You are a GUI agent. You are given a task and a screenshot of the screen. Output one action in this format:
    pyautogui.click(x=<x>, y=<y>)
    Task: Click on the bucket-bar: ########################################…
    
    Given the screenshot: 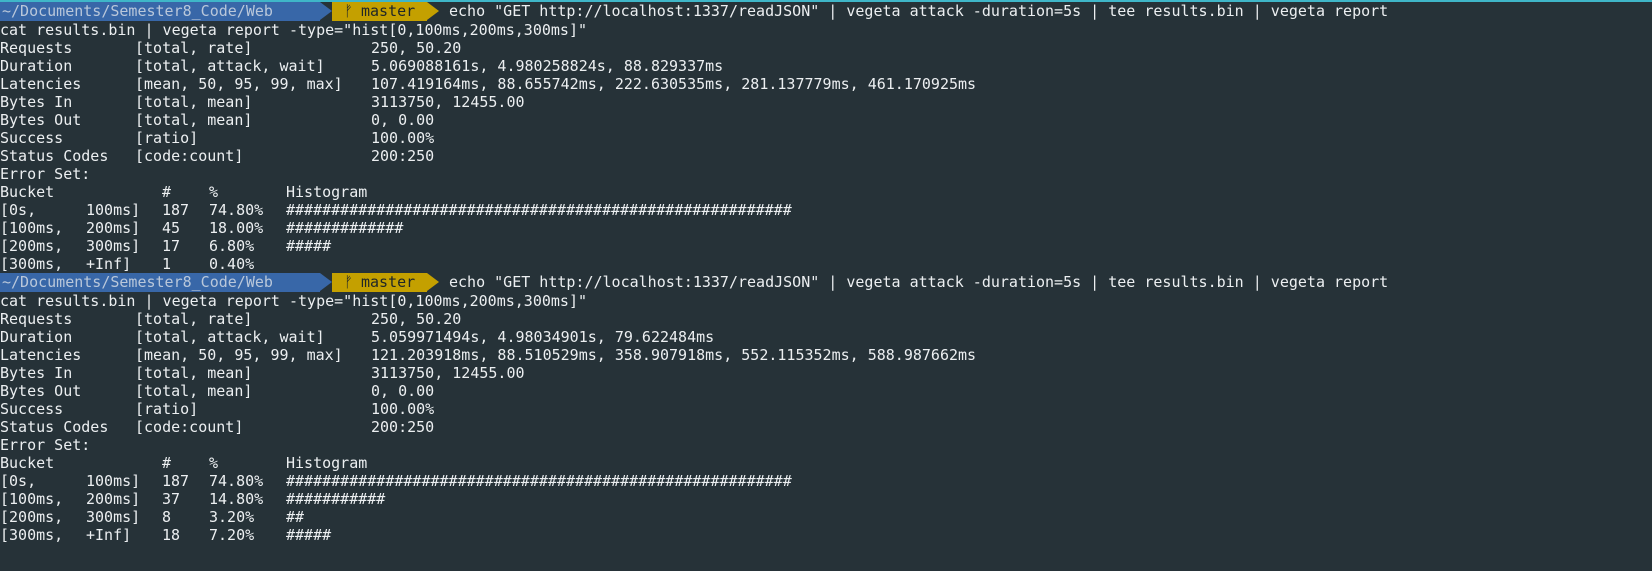 What is the action you would take?
    pyautogui.click(x=539, y=481)
    